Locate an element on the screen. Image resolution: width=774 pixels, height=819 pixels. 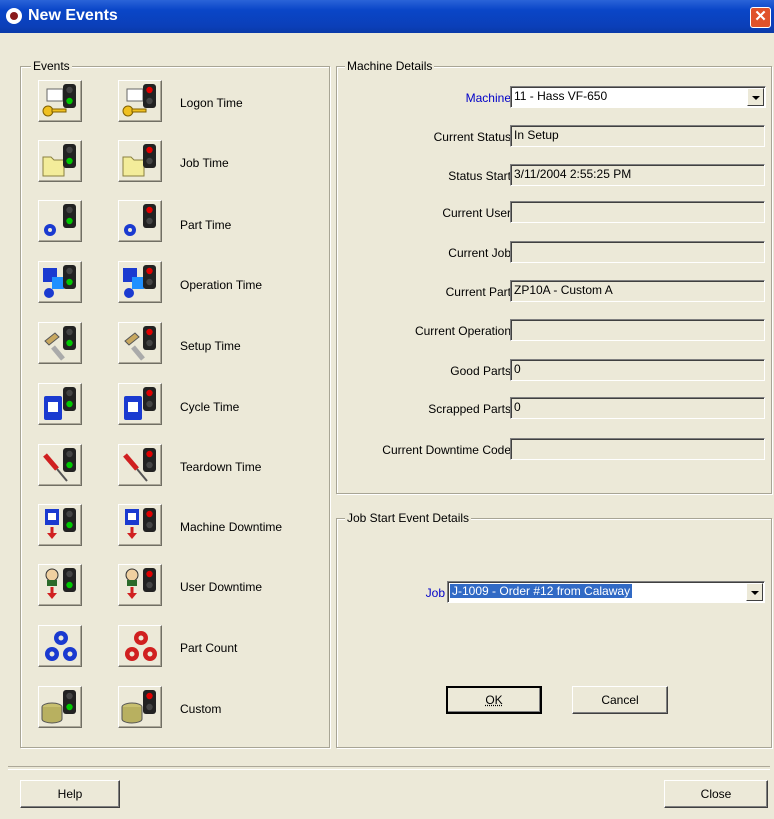
detail-label: Scrapped Parts is located at coordinates (469, 409).